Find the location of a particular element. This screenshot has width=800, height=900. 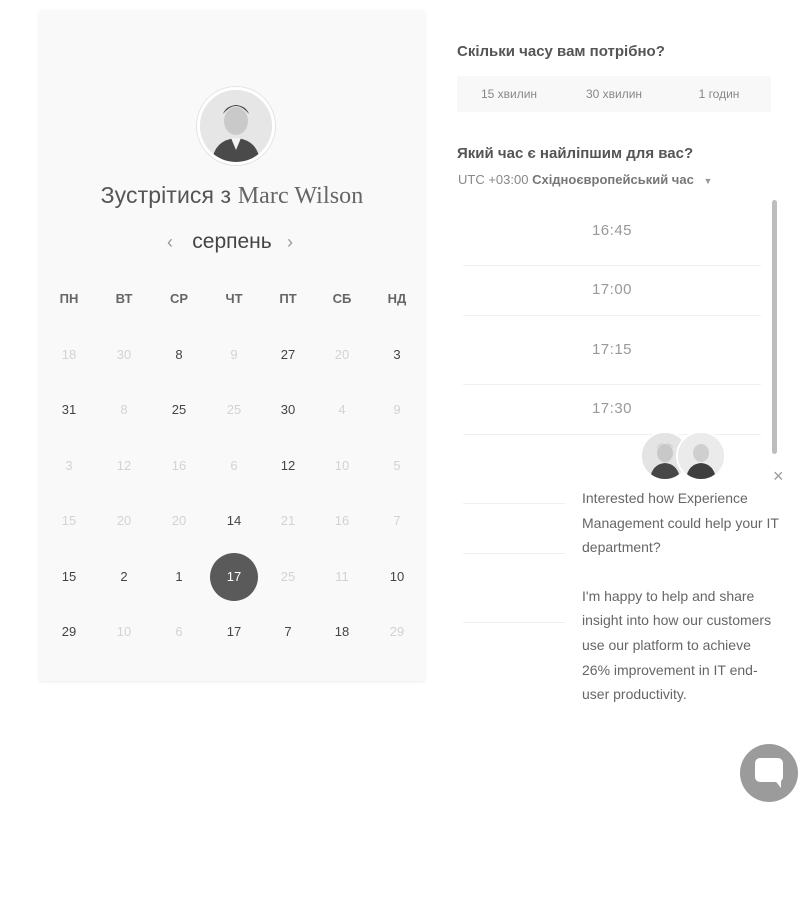

host-avatar is located at coordinates (236, 126).